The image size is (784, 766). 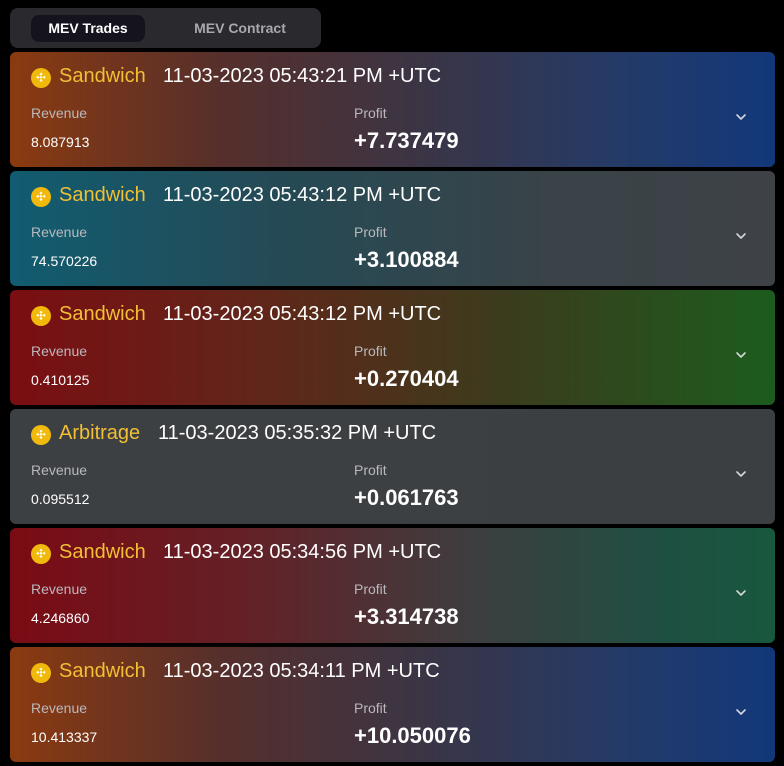 I want to click on trade-timestamp: 11-03-2023 05:43:21 PM +UTC, so click(x=302, y=76).